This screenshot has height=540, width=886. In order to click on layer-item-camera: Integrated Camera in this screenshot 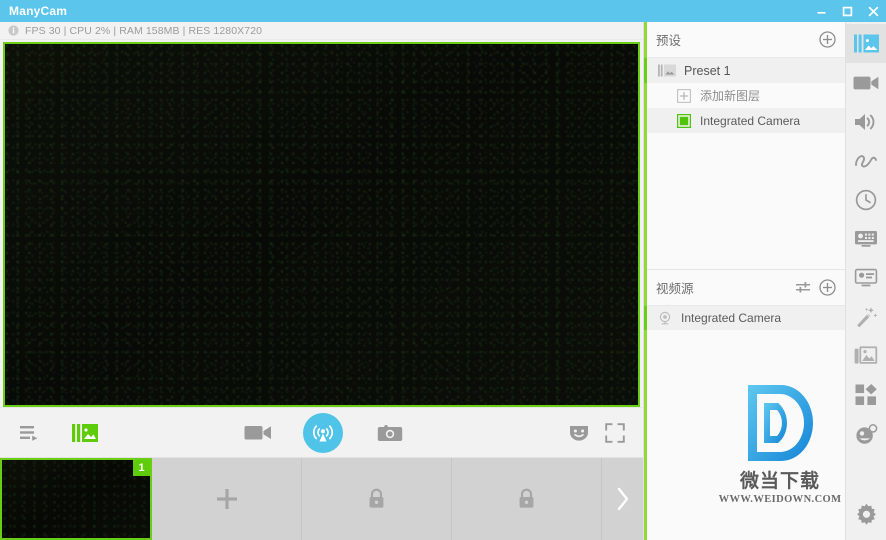, I will do `click(744, 120)`.